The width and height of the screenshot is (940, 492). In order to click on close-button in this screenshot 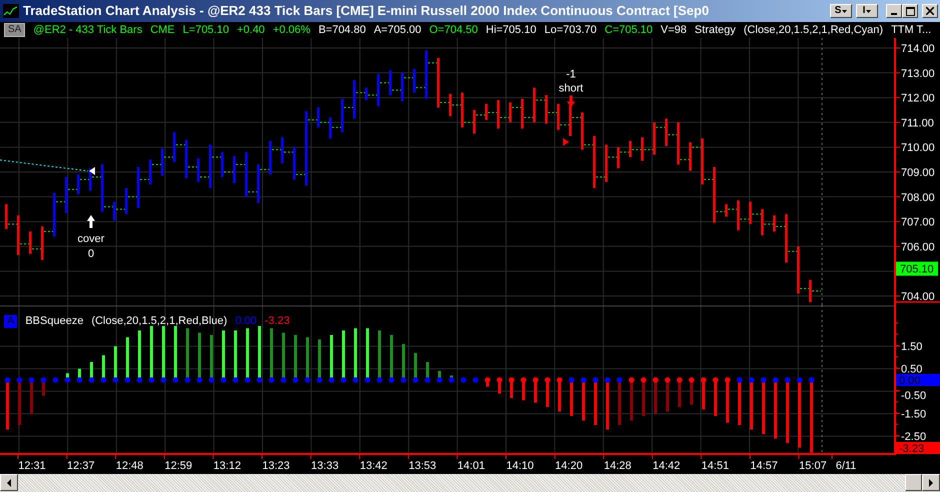, I will do `click(930, 11)`.